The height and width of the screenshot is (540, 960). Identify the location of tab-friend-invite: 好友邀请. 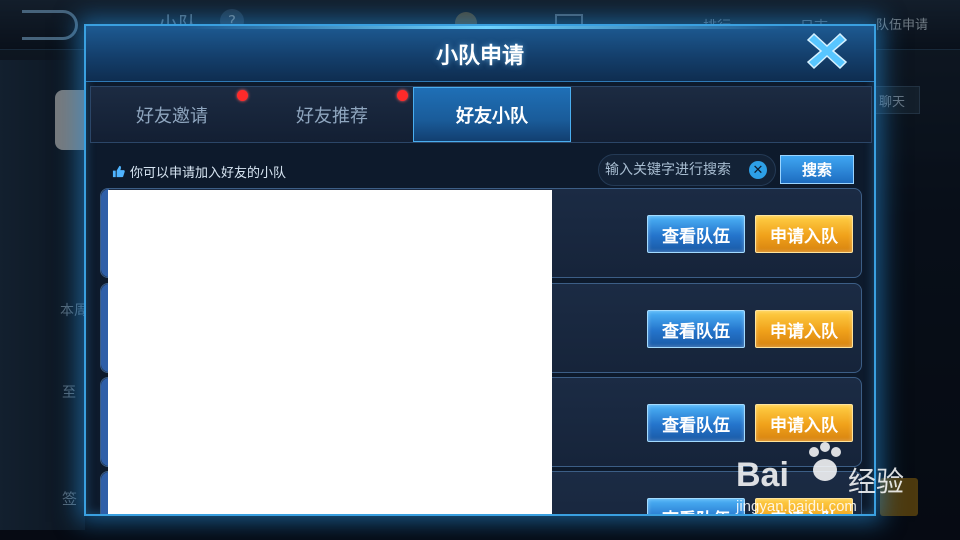
(172, 114).